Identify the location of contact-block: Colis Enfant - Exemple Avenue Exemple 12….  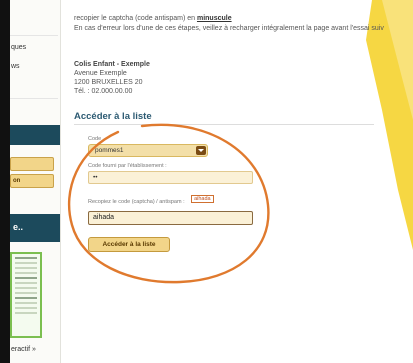
(112, 78).